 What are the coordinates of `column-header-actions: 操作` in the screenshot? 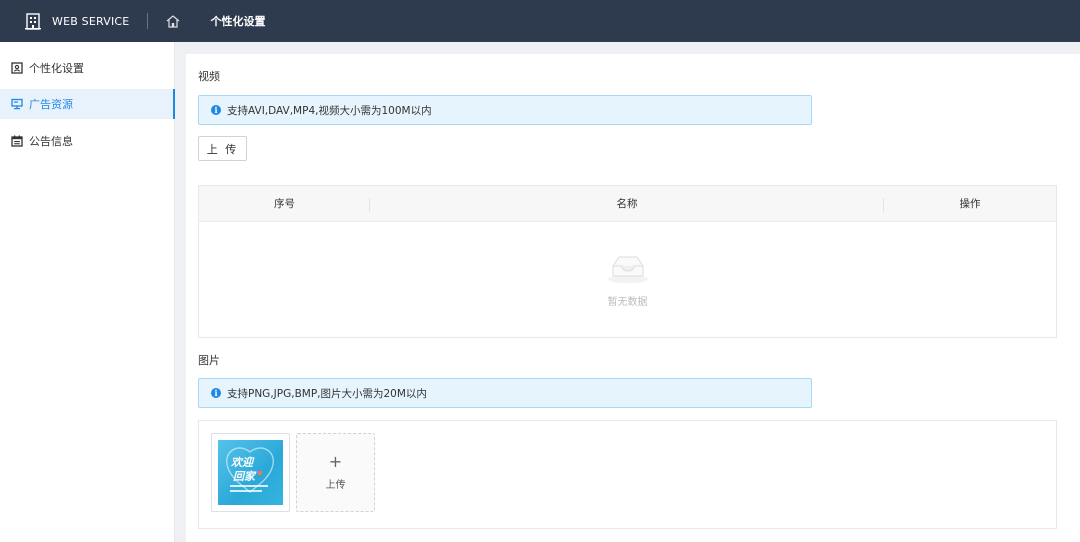 It's located at (970, 204).